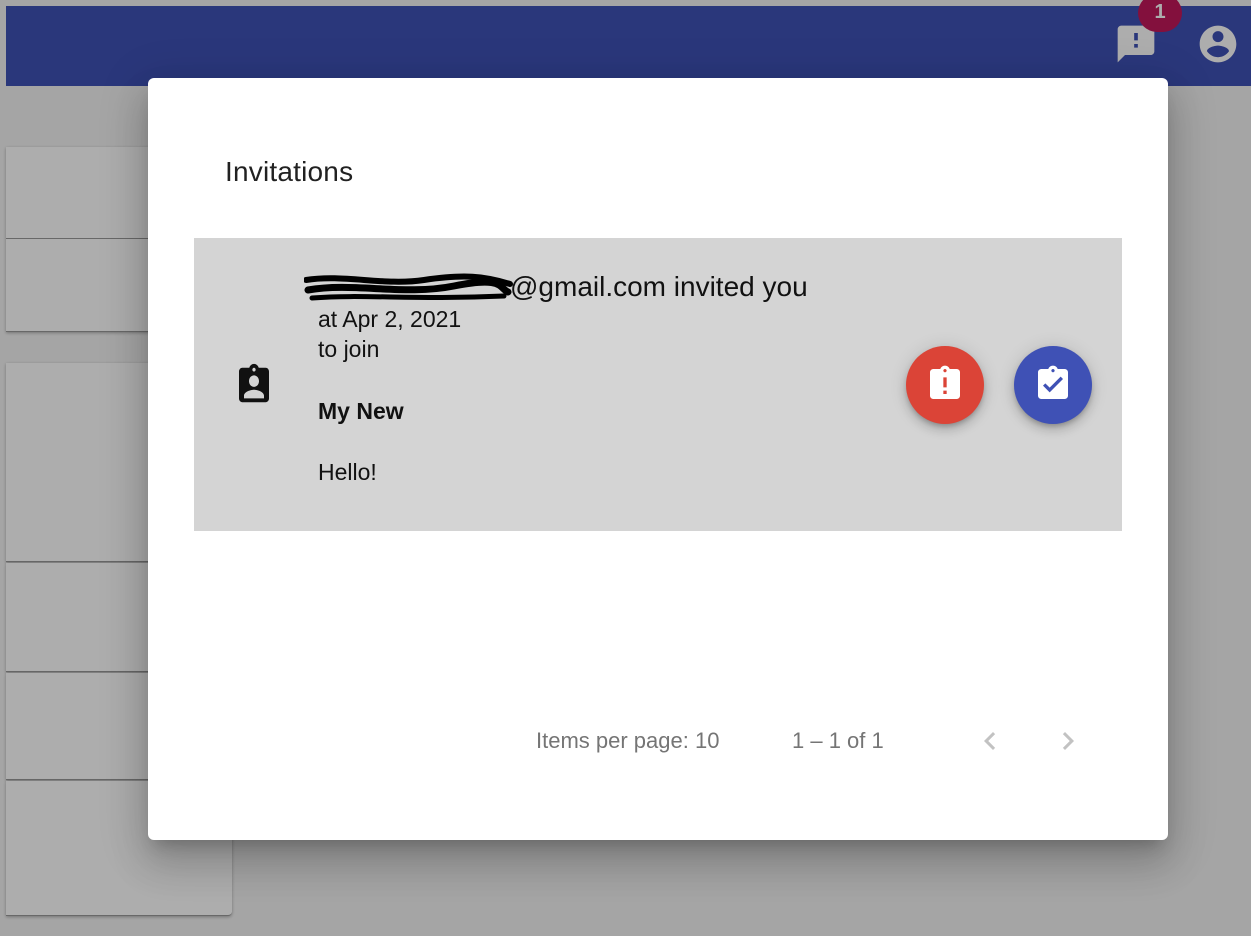 The width and height of the screenshot is (1251, 936). I want to click on invitation-group-name: My New, so click(361, 411).